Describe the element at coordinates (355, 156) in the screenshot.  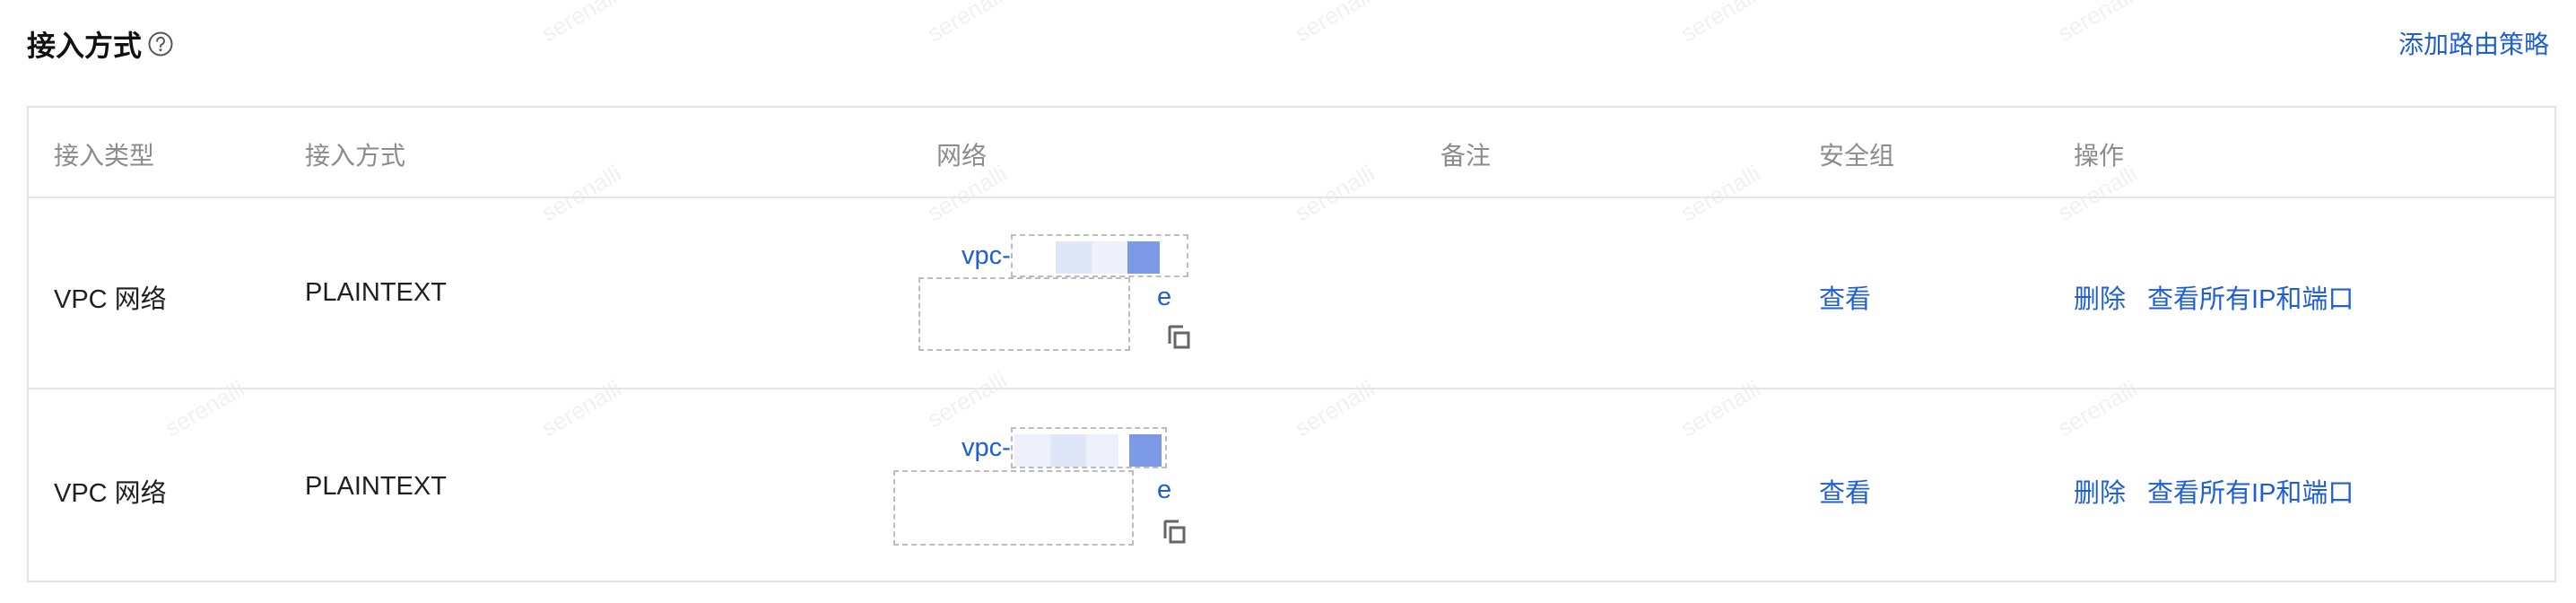
I see `column-header-access-method: 接入方式` at that location.